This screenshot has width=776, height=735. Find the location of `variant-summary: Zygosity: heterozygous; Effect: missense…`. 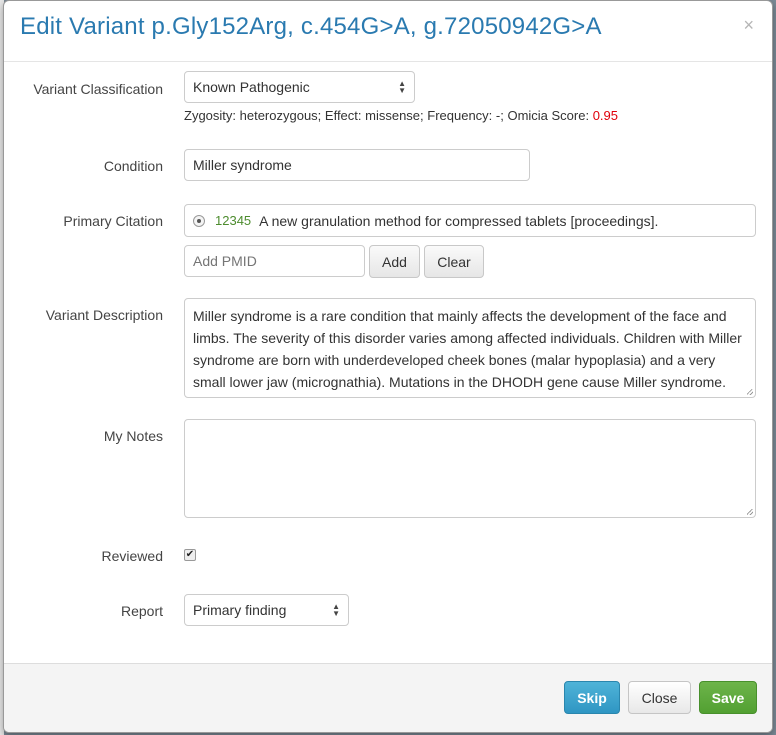

variant-summary: Zygosity: heterozygous; Effect: missense… is located at coordinates (401, 115).